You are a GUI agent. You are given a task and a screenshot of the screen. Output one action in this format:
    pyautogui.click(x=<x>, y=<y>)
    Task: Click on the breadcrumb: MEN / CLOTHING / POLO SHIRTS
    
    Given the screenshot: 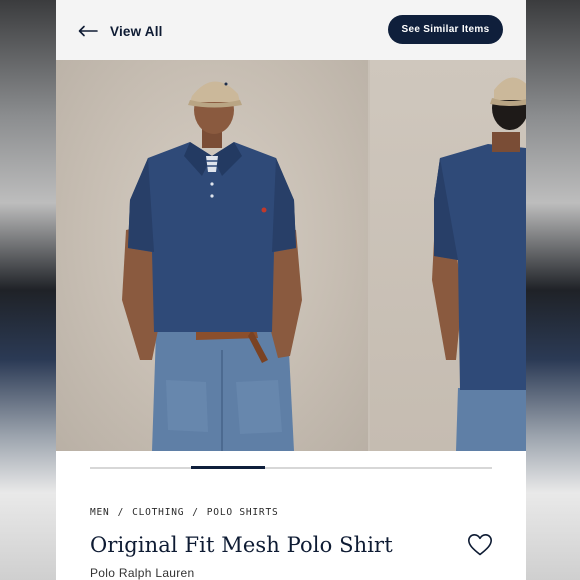 What is the action you would take?
    pyautogui.click(x=184, y=512)
    